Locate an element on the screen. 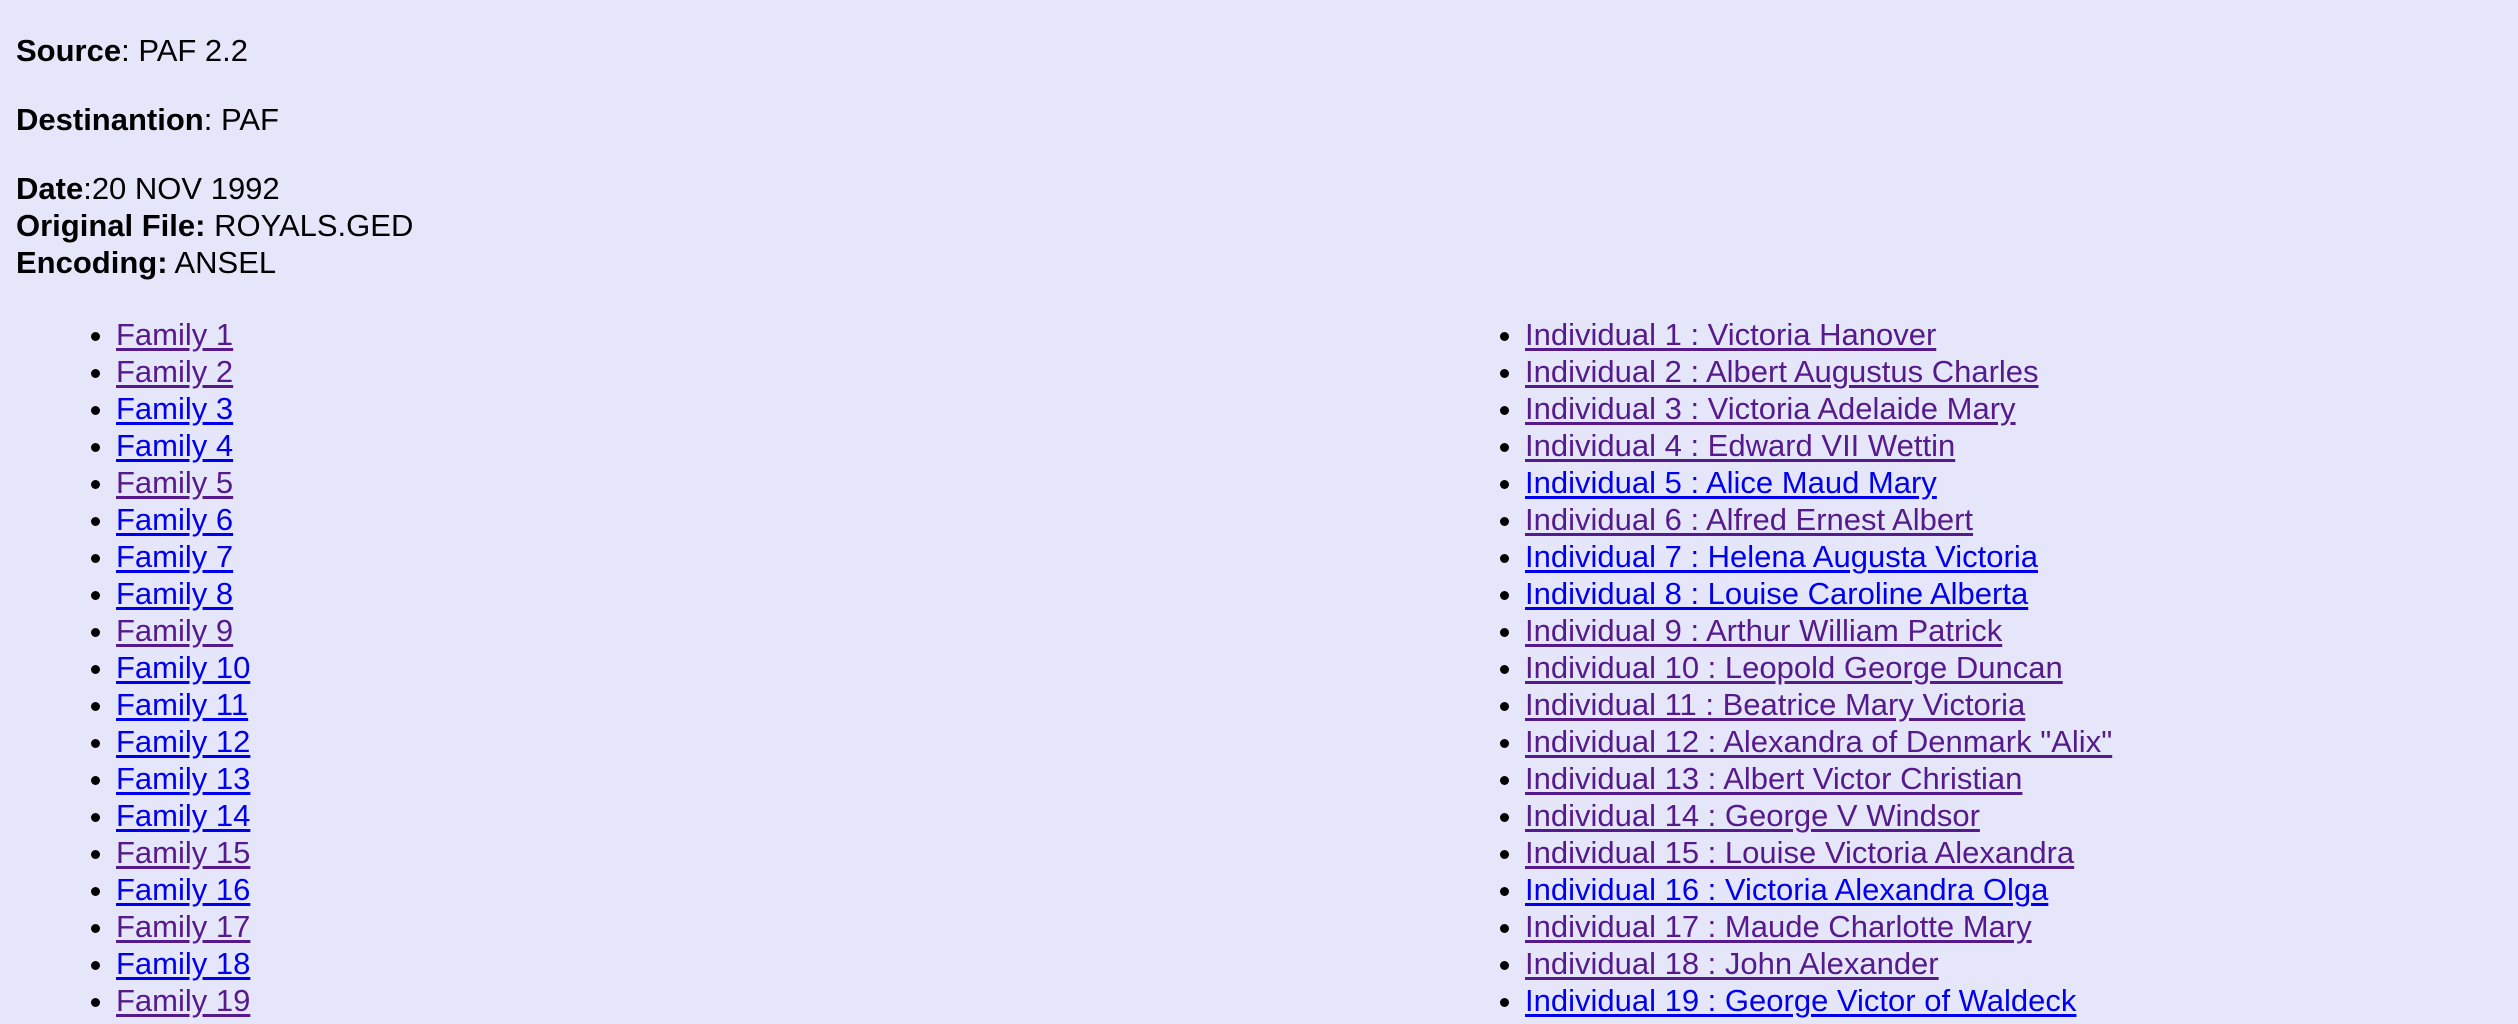  family-list-item: Family 12 is located at coordinates (183, 741).